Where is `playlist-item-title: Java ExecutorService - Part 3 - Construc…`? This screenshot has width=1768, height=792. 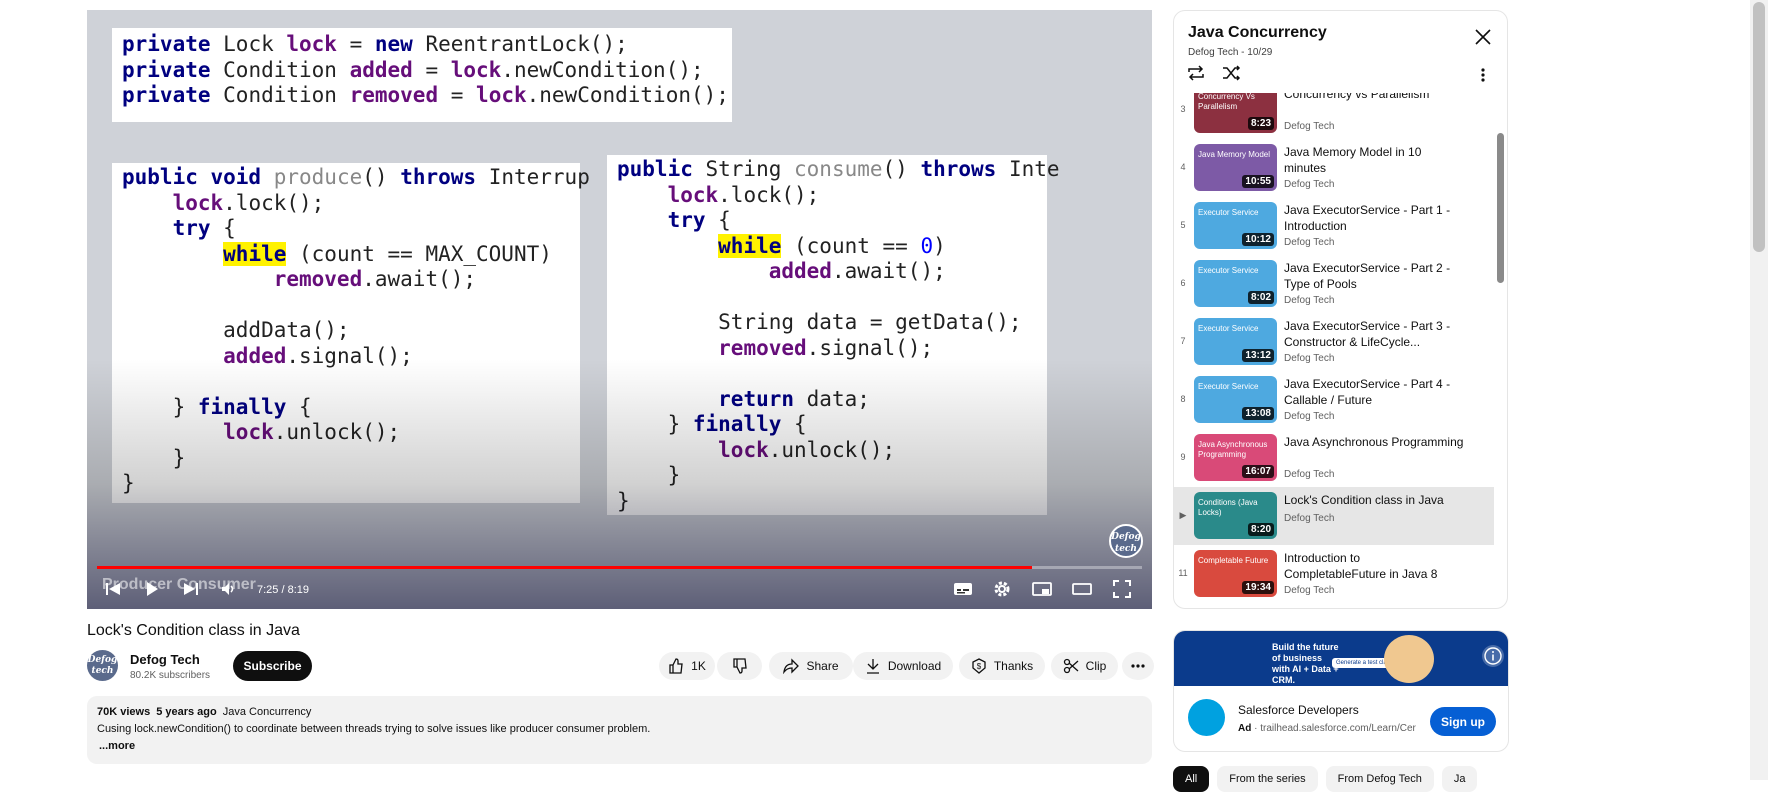 playlist-item-title: Java ExecutorService - Part 3 - Construc… is located at coordinates (1374, 334).